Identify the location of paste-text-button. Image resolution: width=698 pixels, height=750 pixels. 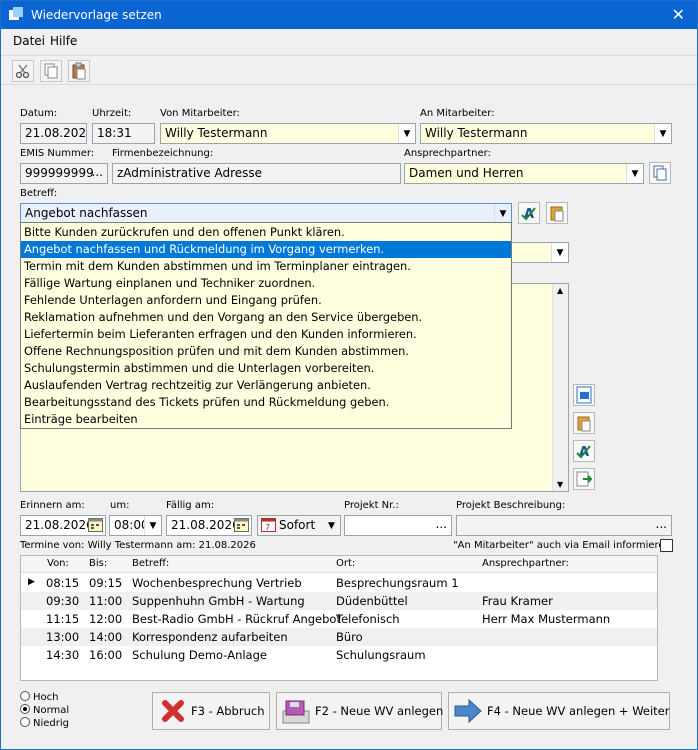
(557, 213).